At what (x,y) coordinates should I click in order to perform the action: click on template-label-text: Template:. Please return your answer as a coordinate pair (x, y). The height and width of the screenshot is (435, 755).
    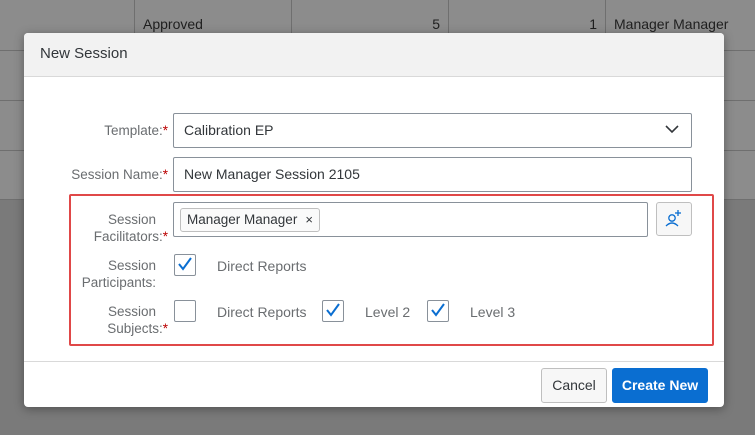
    Looking at the image, I should click on (133, 130).